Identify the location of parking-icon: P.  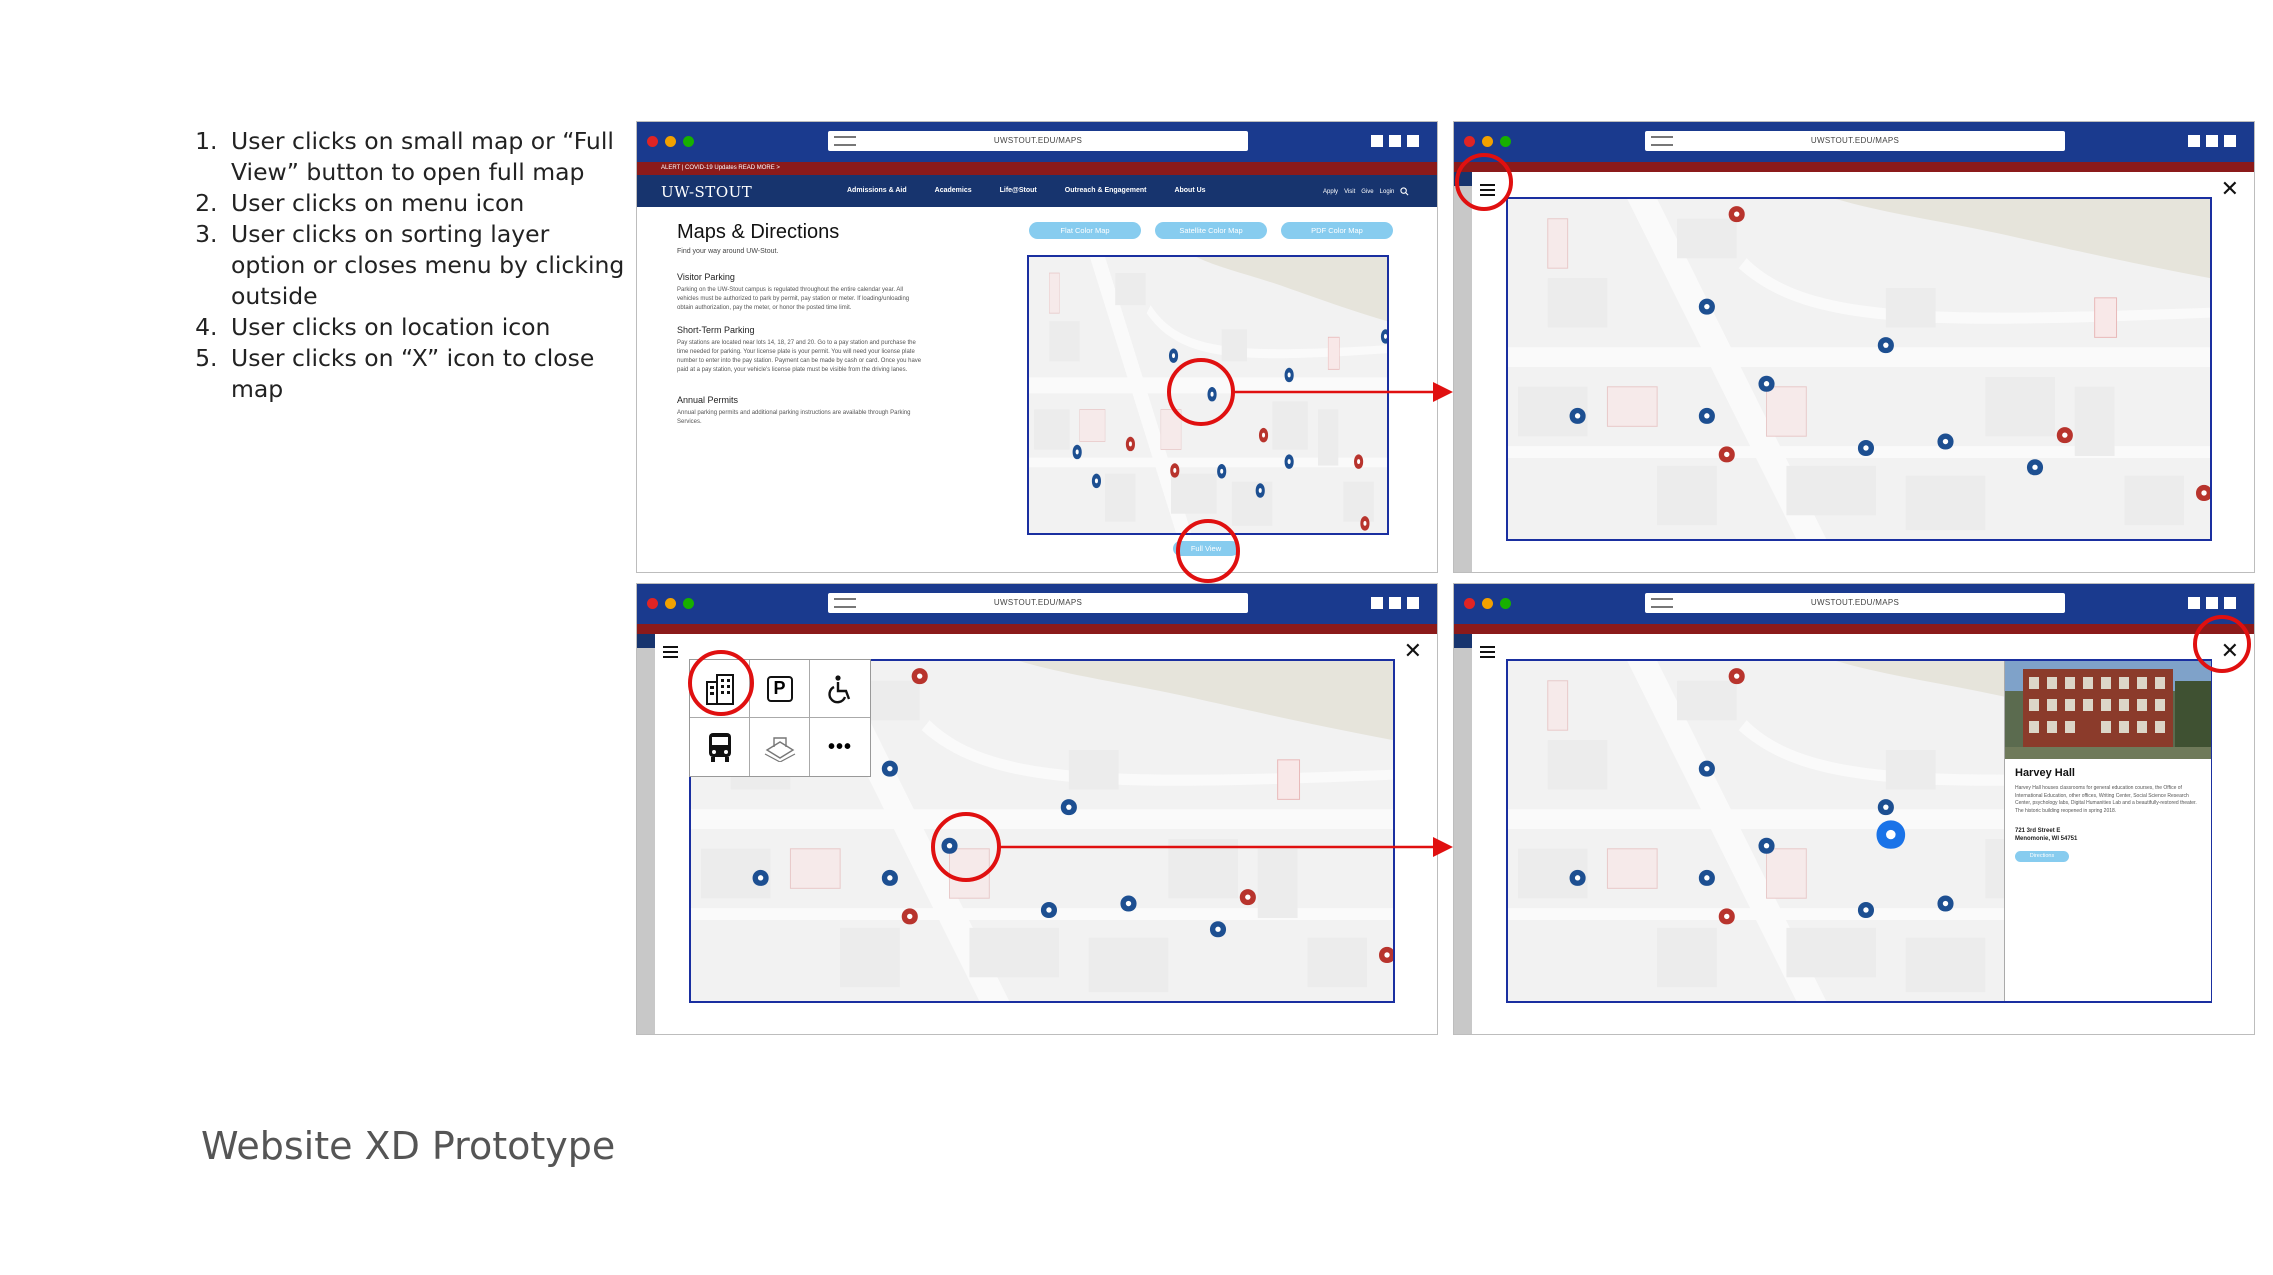
(779, 688).